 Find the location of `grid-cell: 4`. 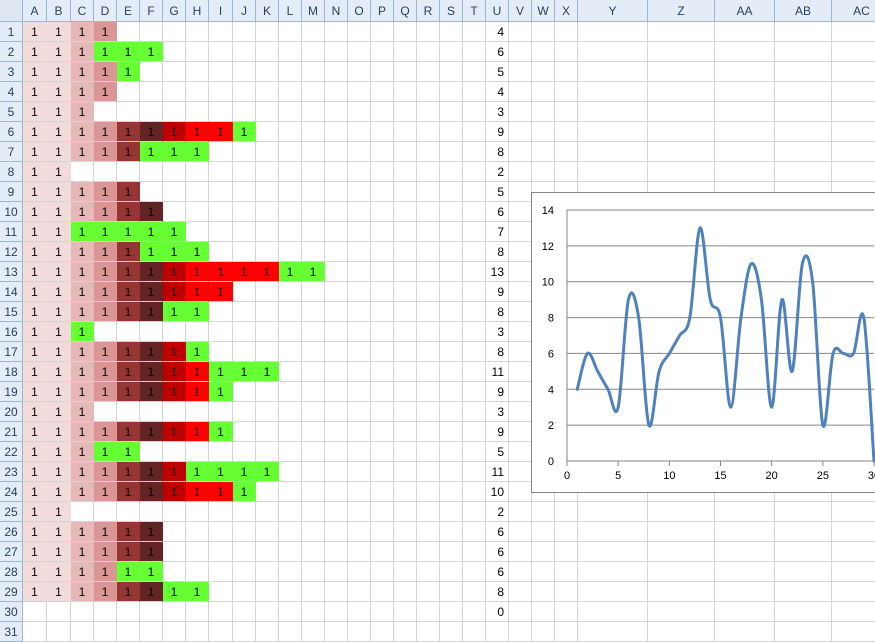

grid-cell: 4 is located at coordinates (497, 32).